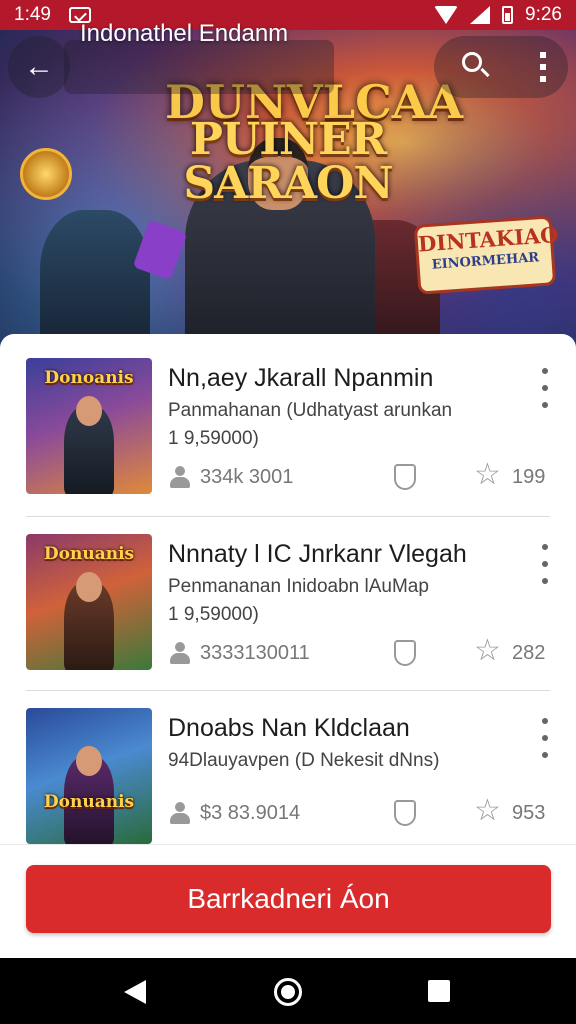 This screenshot has height=1024, width=576. Describe the element at coordinates (298, 586) in the screenshot. I see `item-subtitle: Penmananan Inidoabn lAuMap` at that location.